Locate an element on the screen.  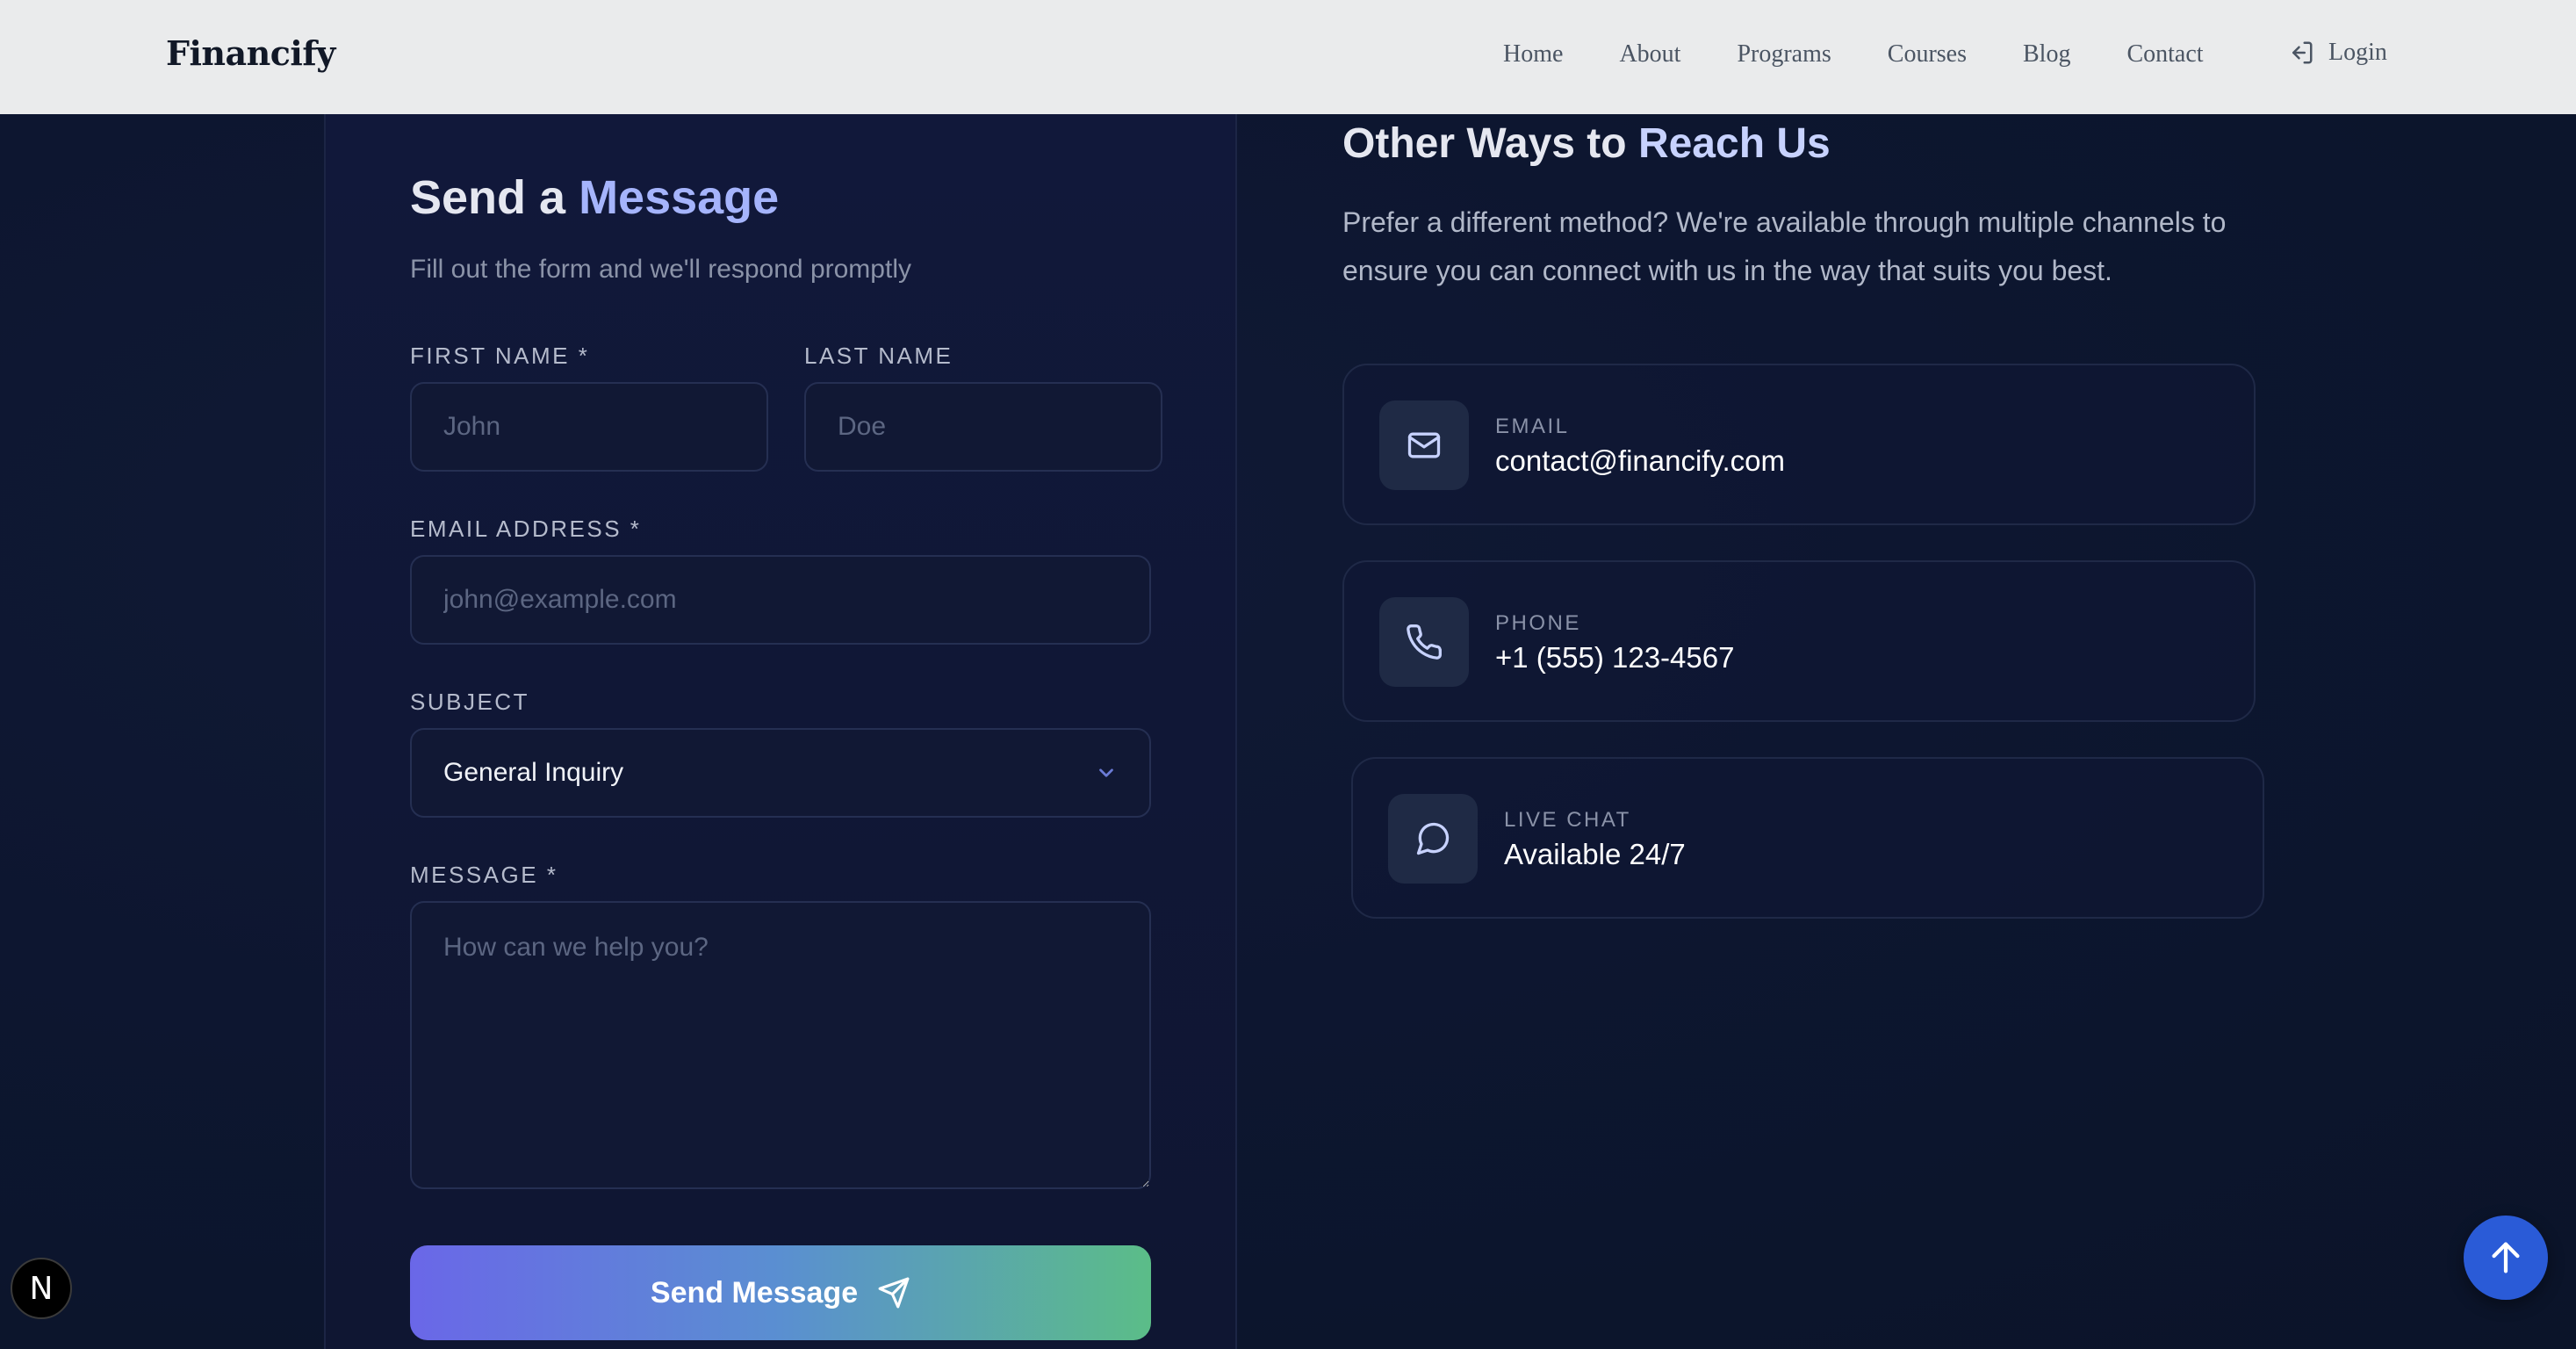
nav-blog: Blog is located at coordinates (2046, 54).